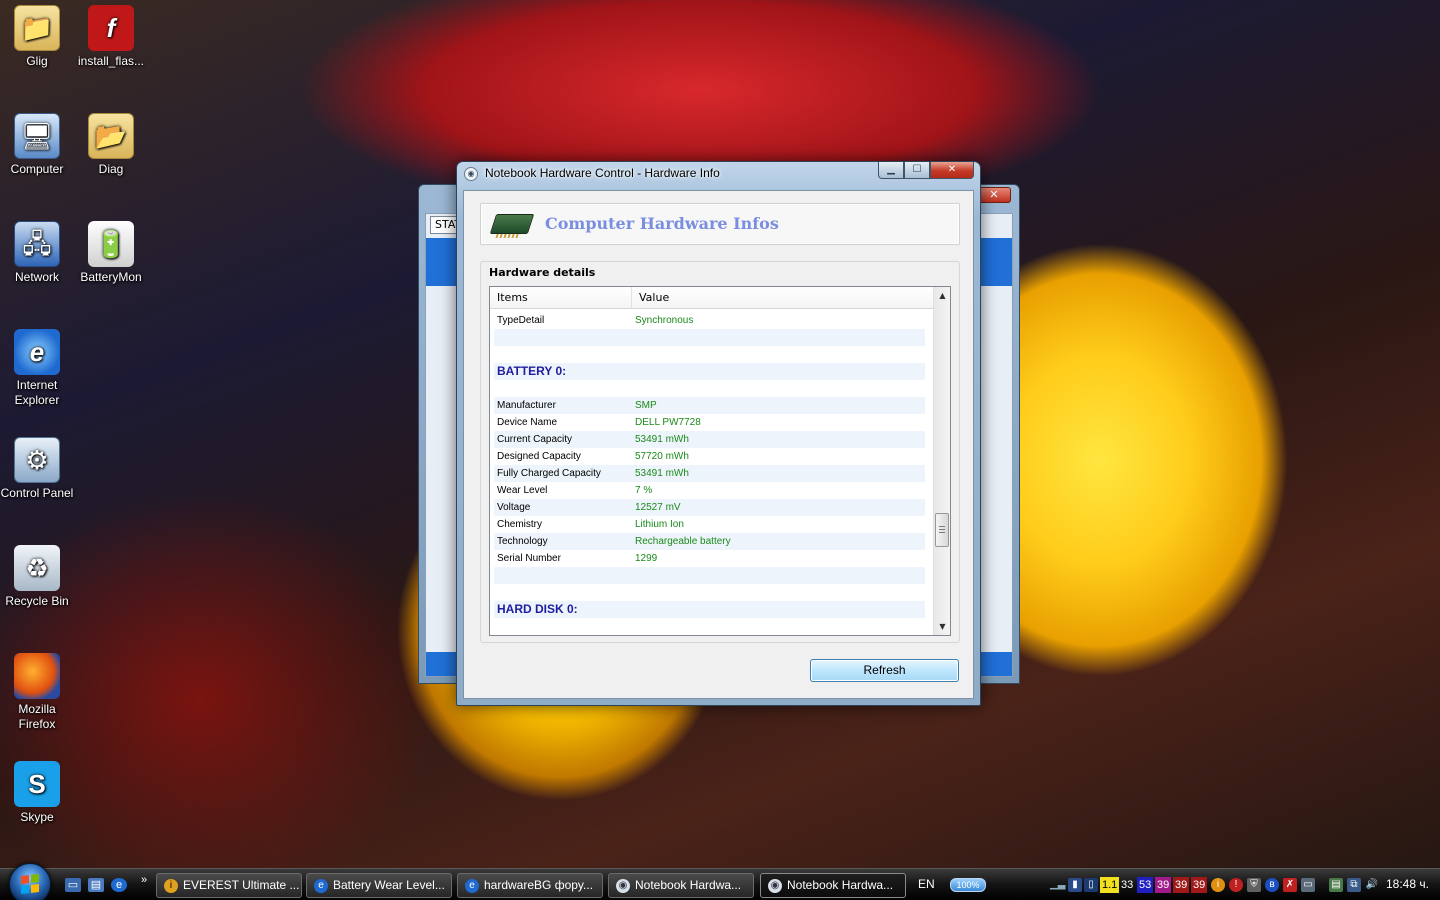  Describe the element at coordinates (662, 473) in the screenshot. I see `value-cell: 53491 mWh` at that location.